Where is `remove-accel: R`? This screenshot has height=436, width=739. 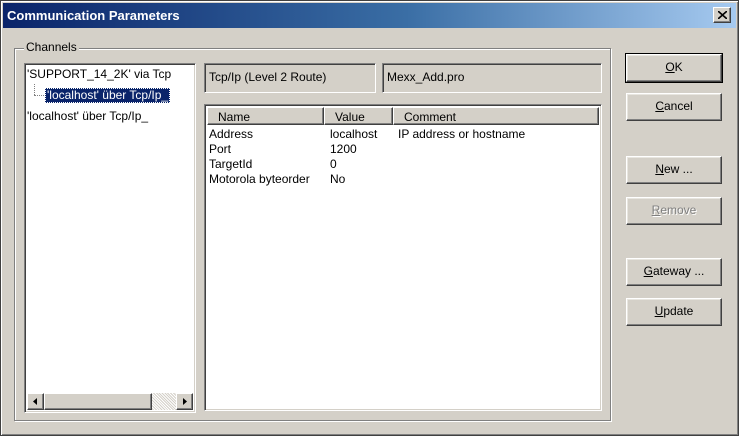 remove-accel: R is located at coordinates (656, 210).